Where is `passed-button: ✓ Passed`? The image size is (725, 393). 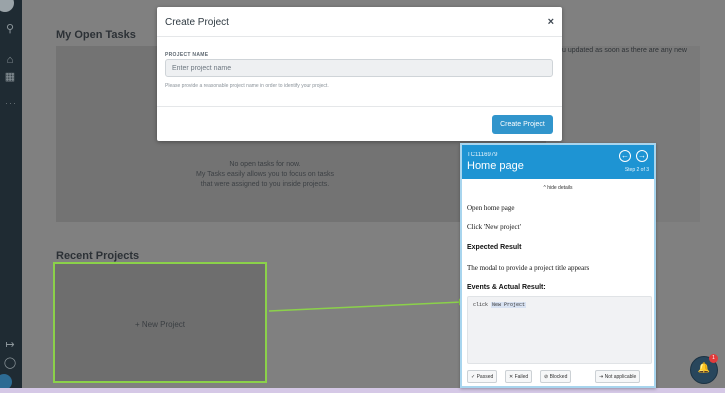
passed-button: ✓ Passed is located at coordinates (482, 376).